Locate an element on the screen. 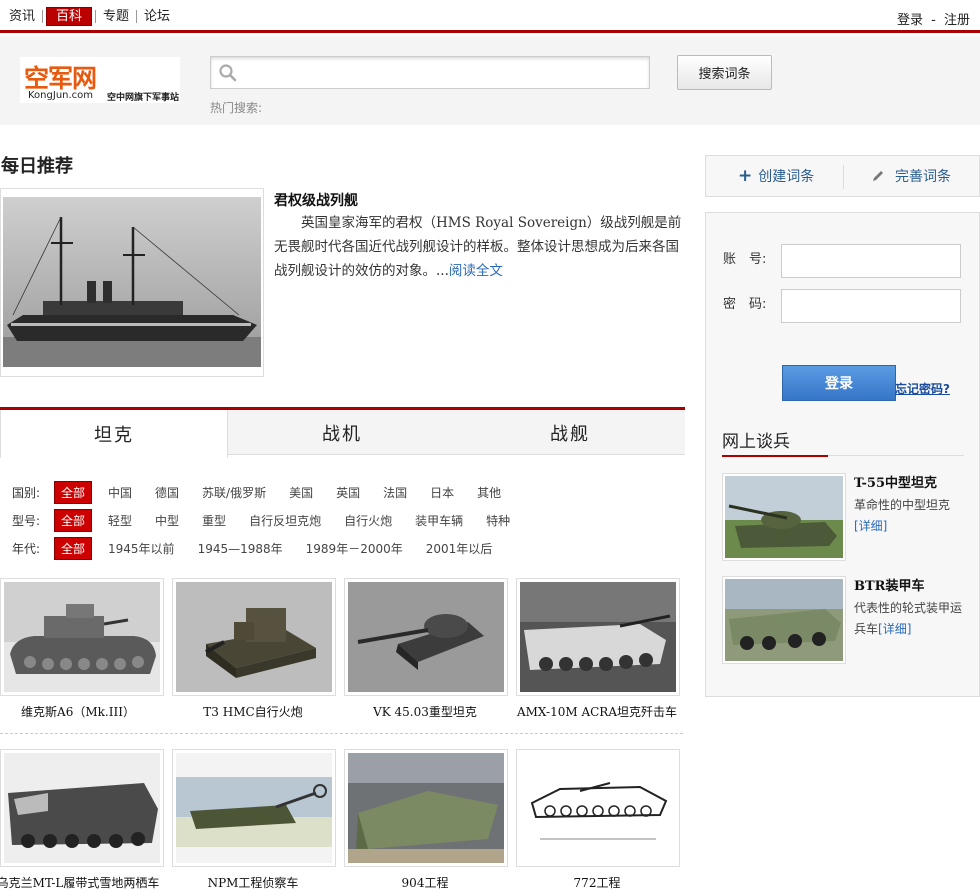 Image resolution: width=980 pixels, height=891 pixels. filter-option: 英国 is located at coordinates (348, 492).